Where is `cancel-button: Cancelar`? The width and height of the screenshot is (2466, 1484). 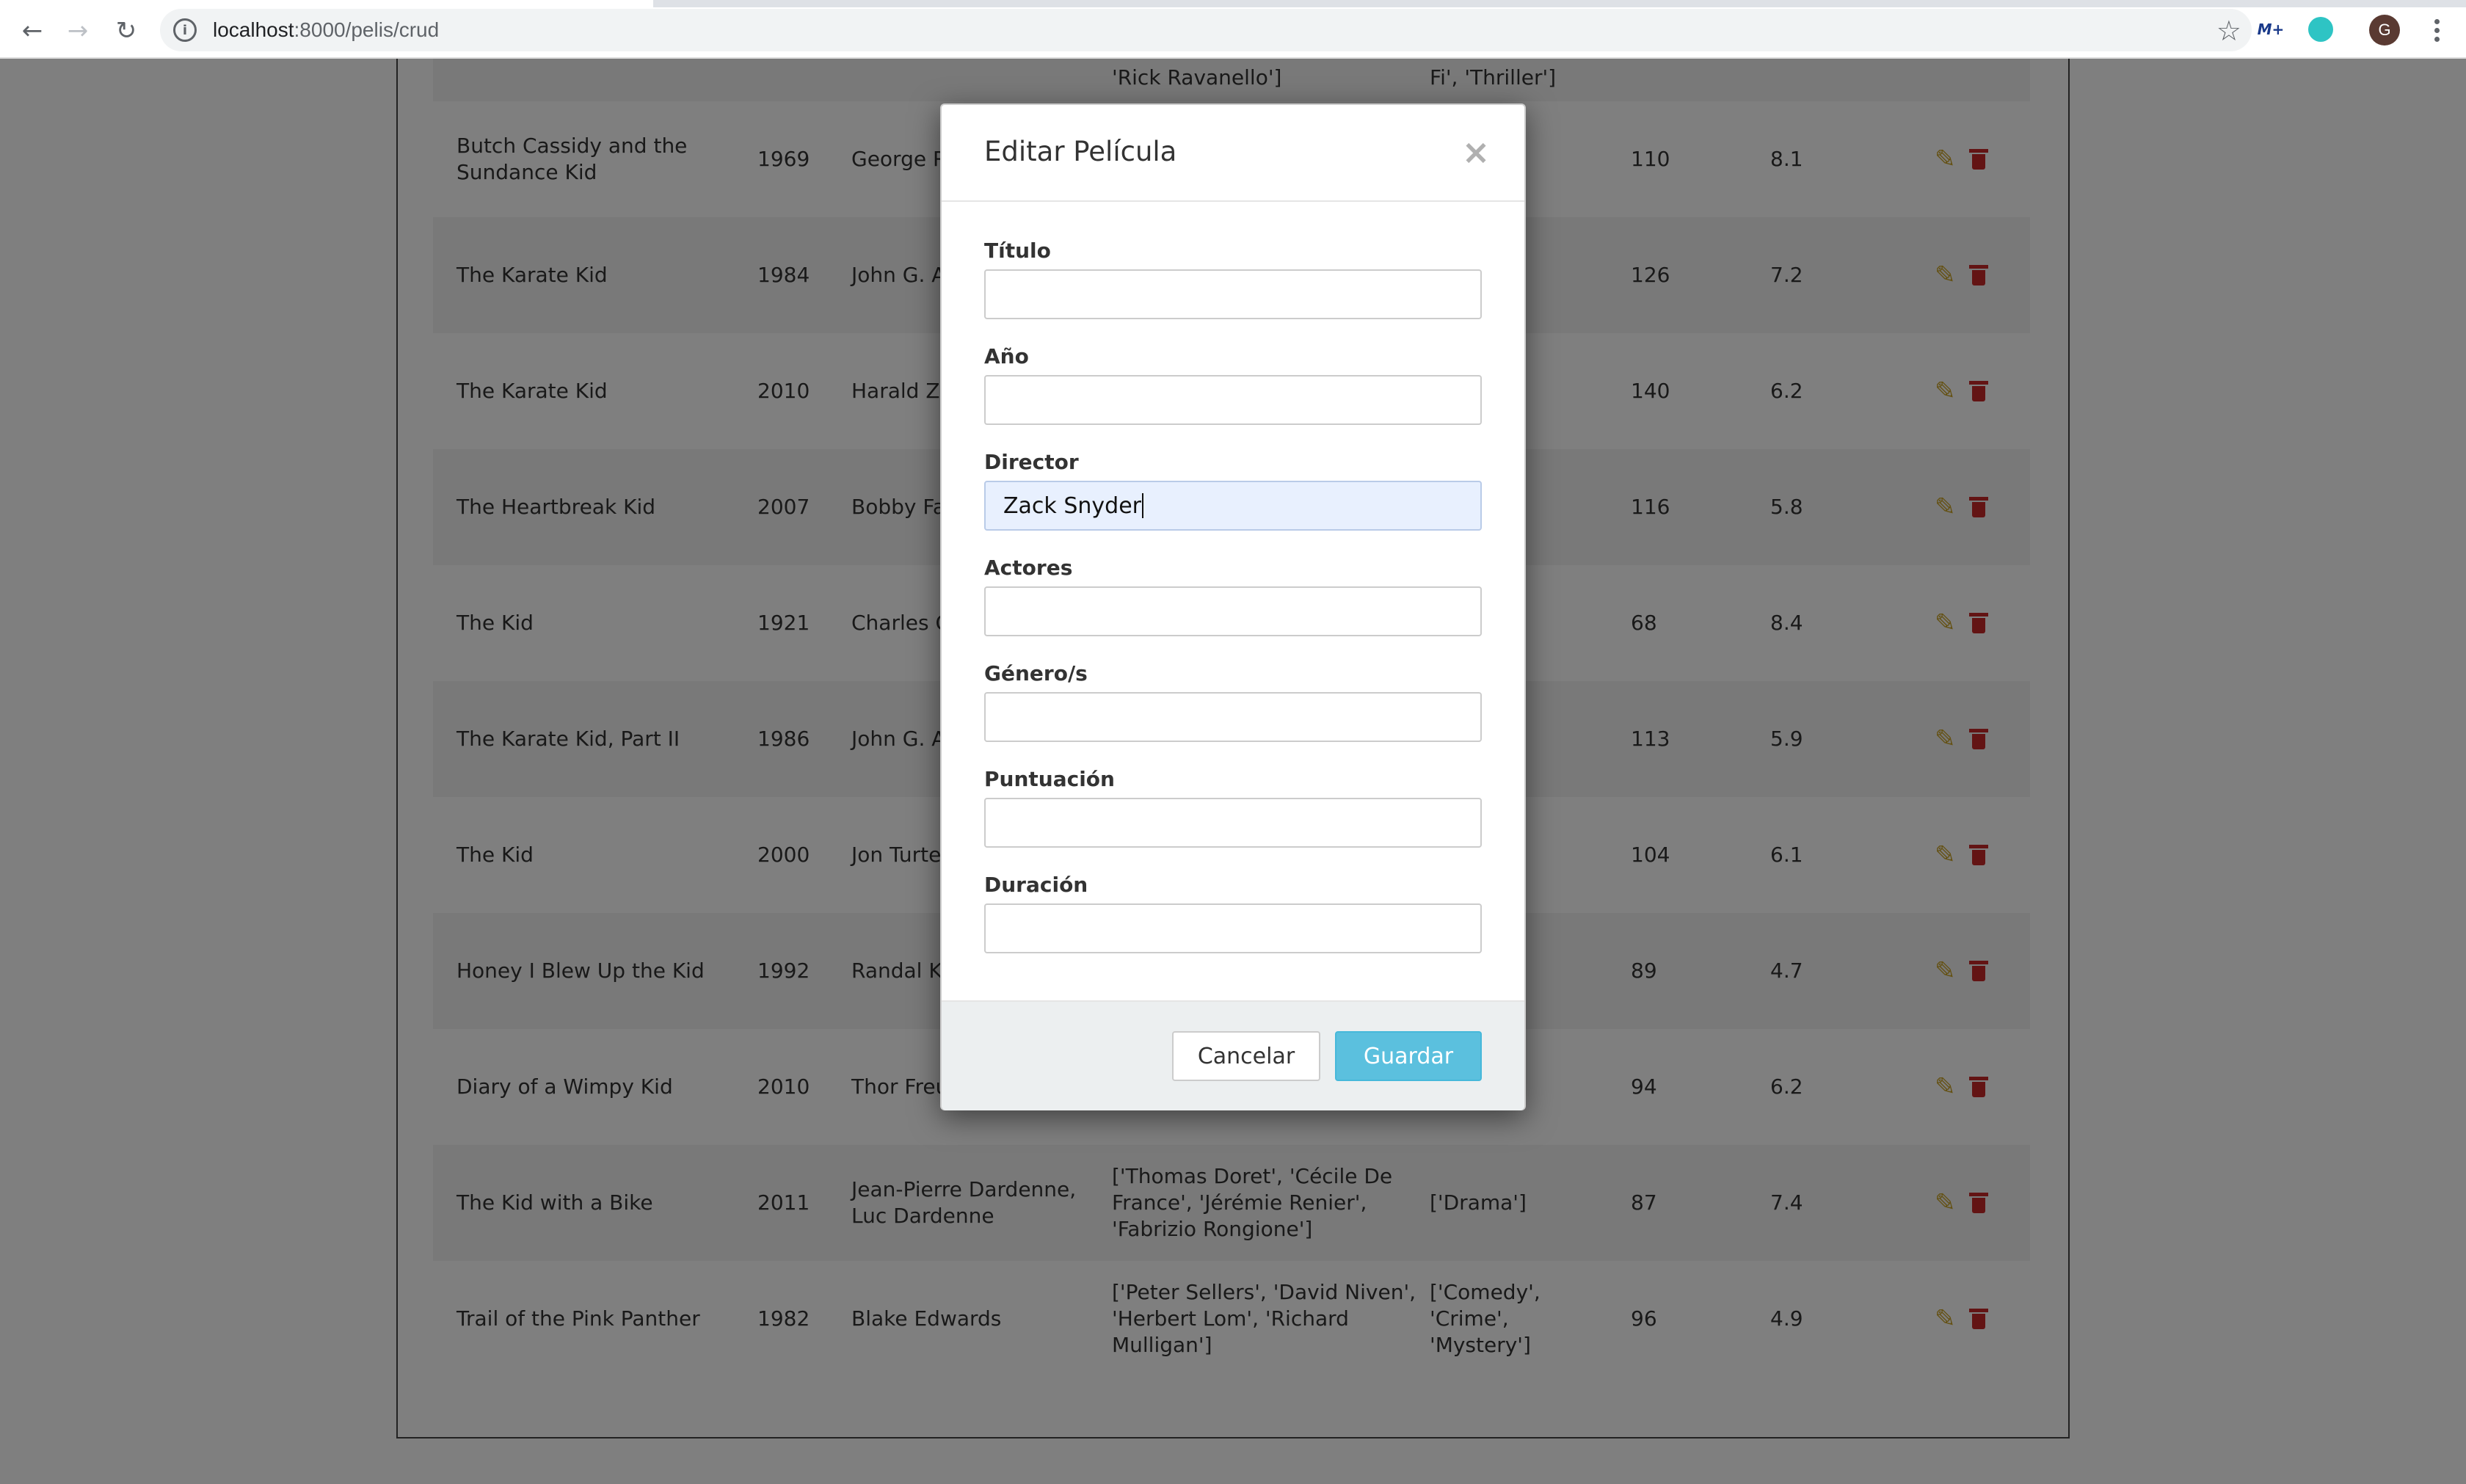
cancel-button: Cancelar is located at coordinates (1246, 1056).